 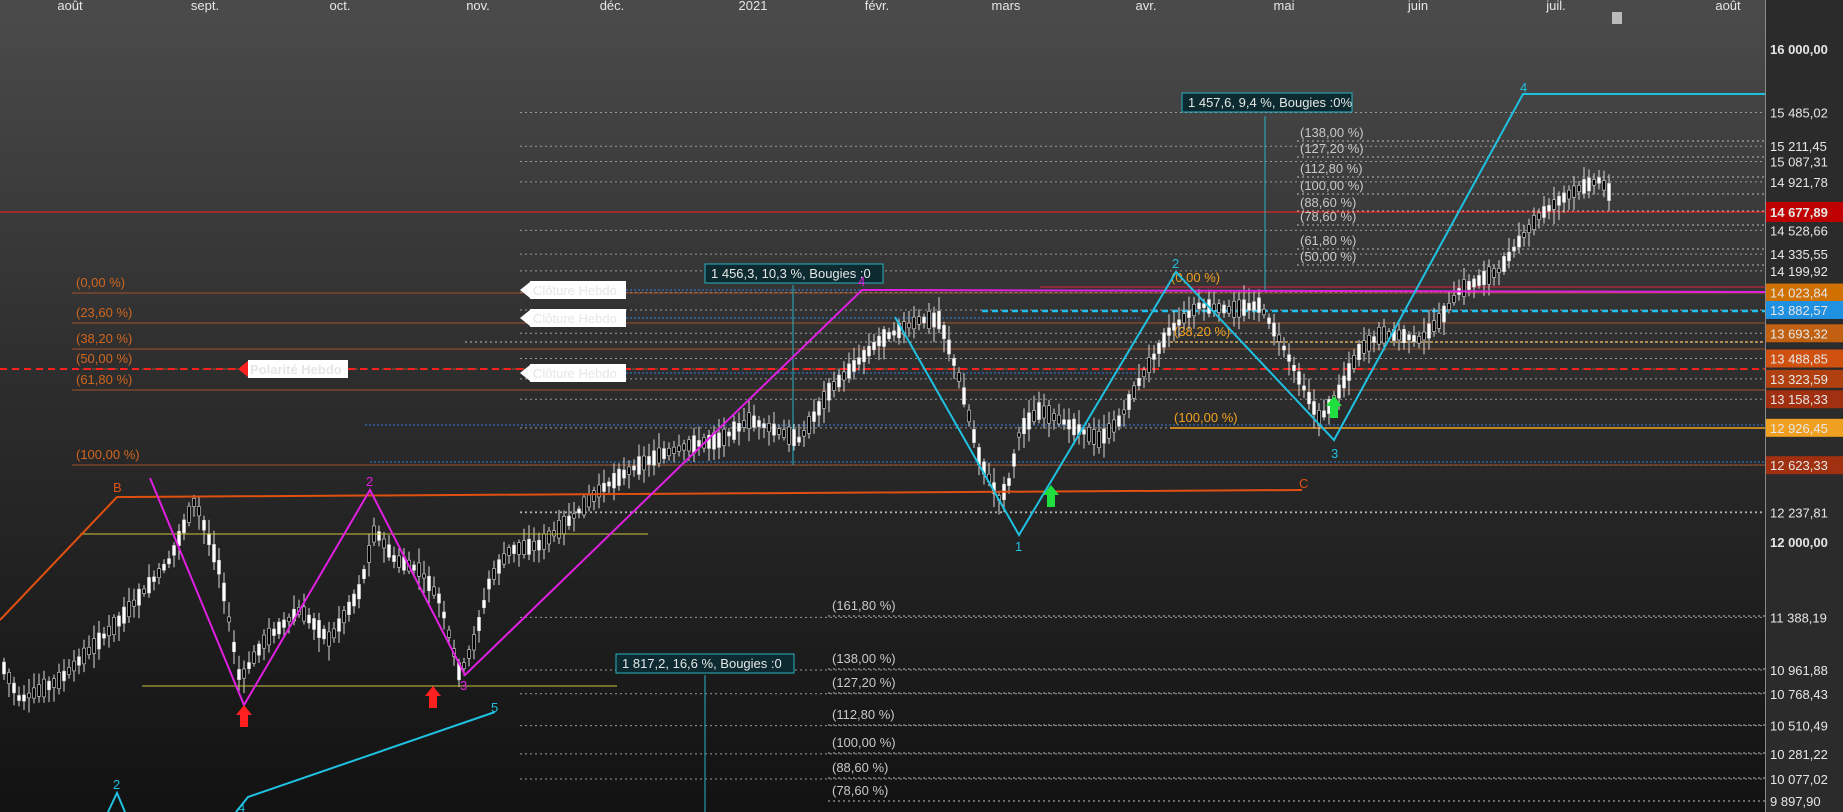 What do you see at coordinates (205, 6) in the screenshot?
I see `month-tick-label: sept.` at bounding box center [205, 6].